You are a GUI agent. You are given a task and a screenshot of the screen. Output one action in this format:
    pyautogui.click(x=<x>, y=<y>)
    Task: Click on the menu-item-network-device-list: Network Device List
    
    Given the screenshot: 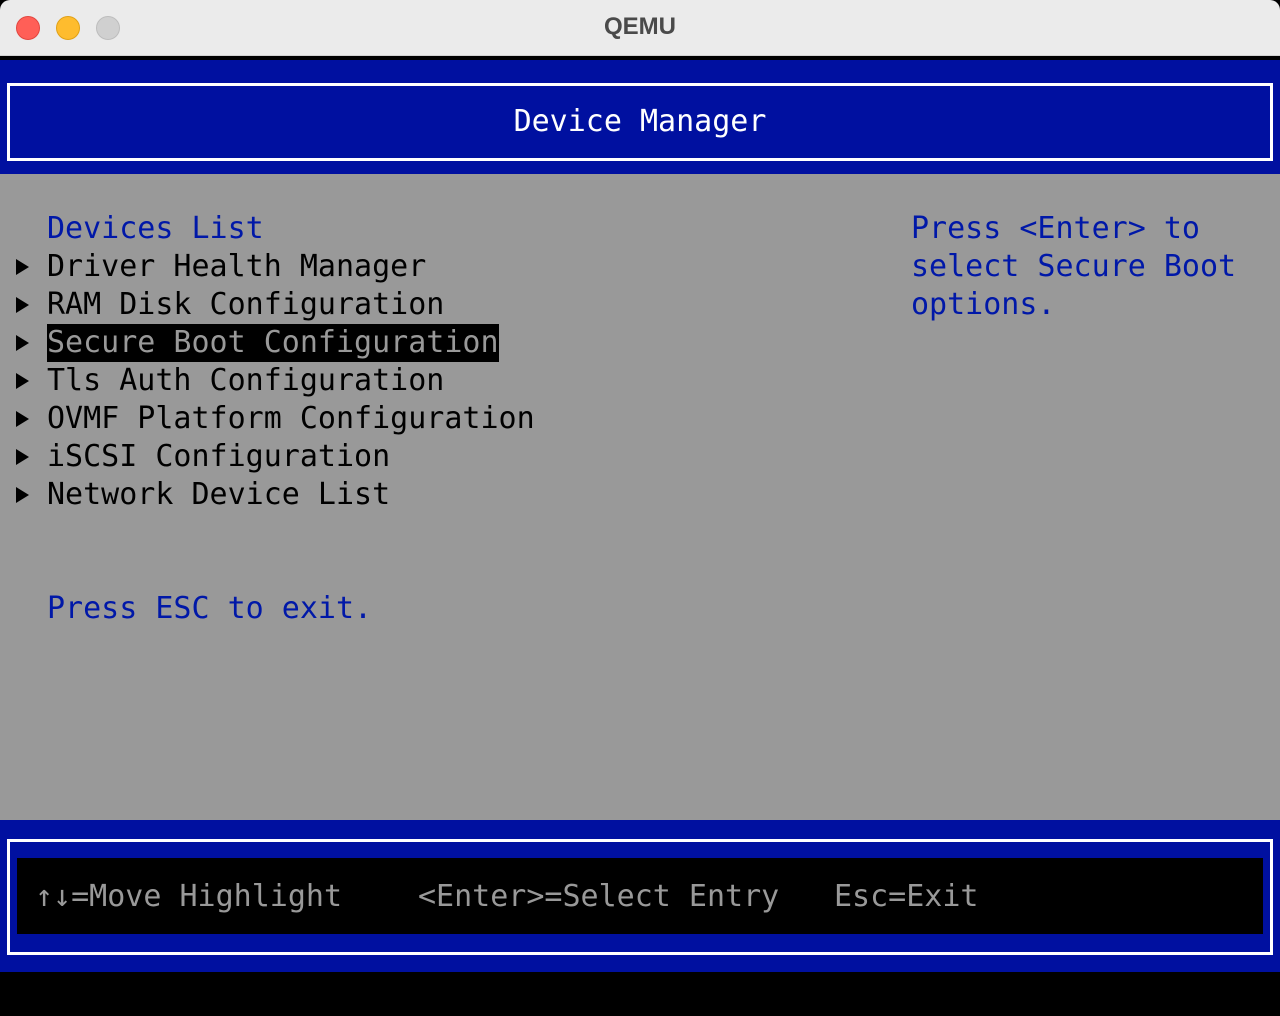 What is the action you would take?
    pyautogui.click(x=350, y=495)
    